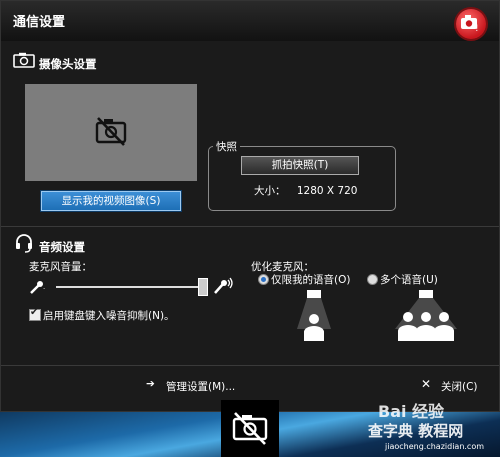 The width and height of the screenshot is (500, 457). I want to click on noise-suppression-label: 启用键盘键入噪音抑制(N)。, so click(109, 316).